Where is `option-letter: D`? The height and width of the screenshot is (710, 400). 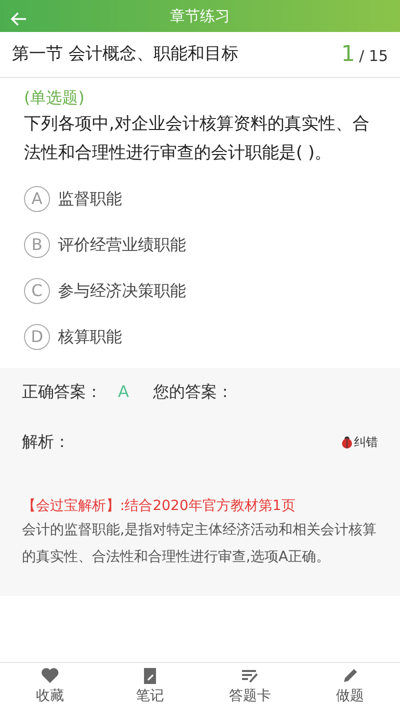 option-letter: D is located at coordinates (37, 337).